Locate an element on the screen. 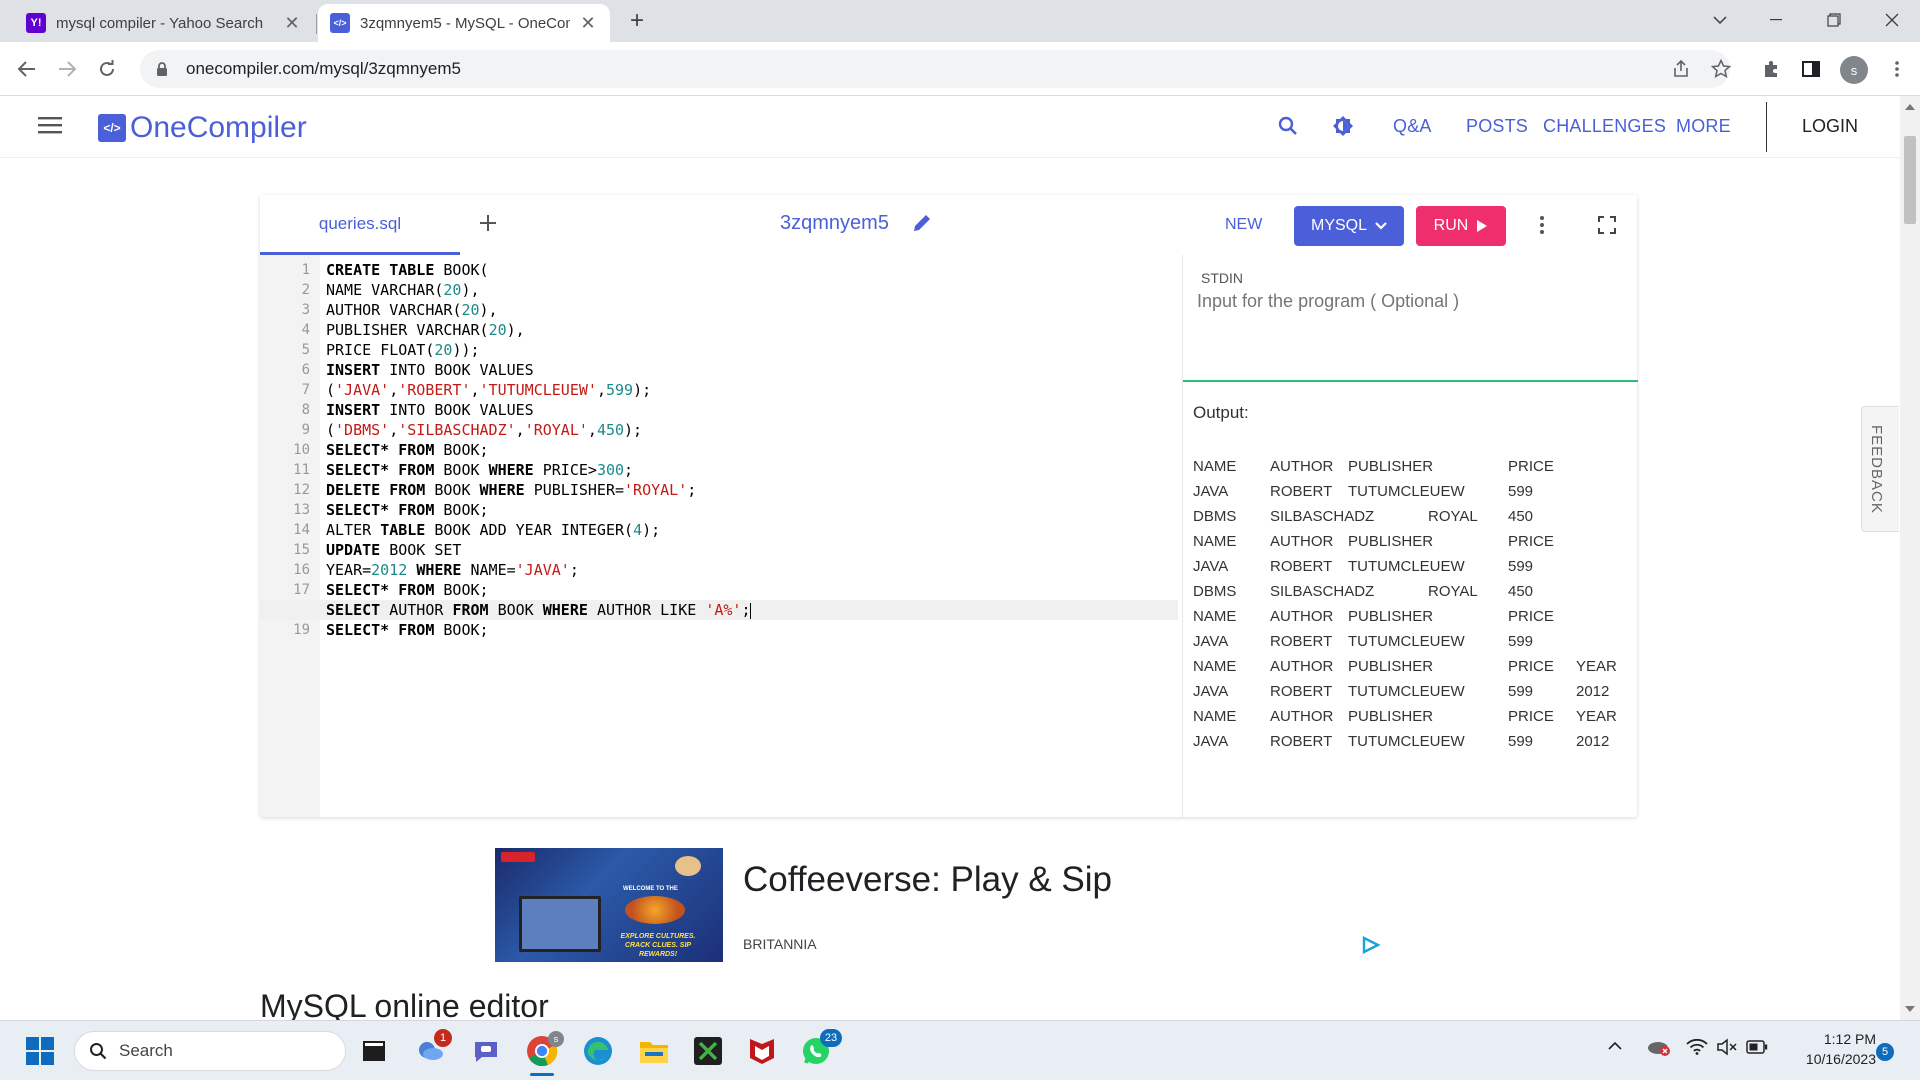 This screenshot has width=1920, height=1080. line-number: 6 is located at coordinates (305, 370).